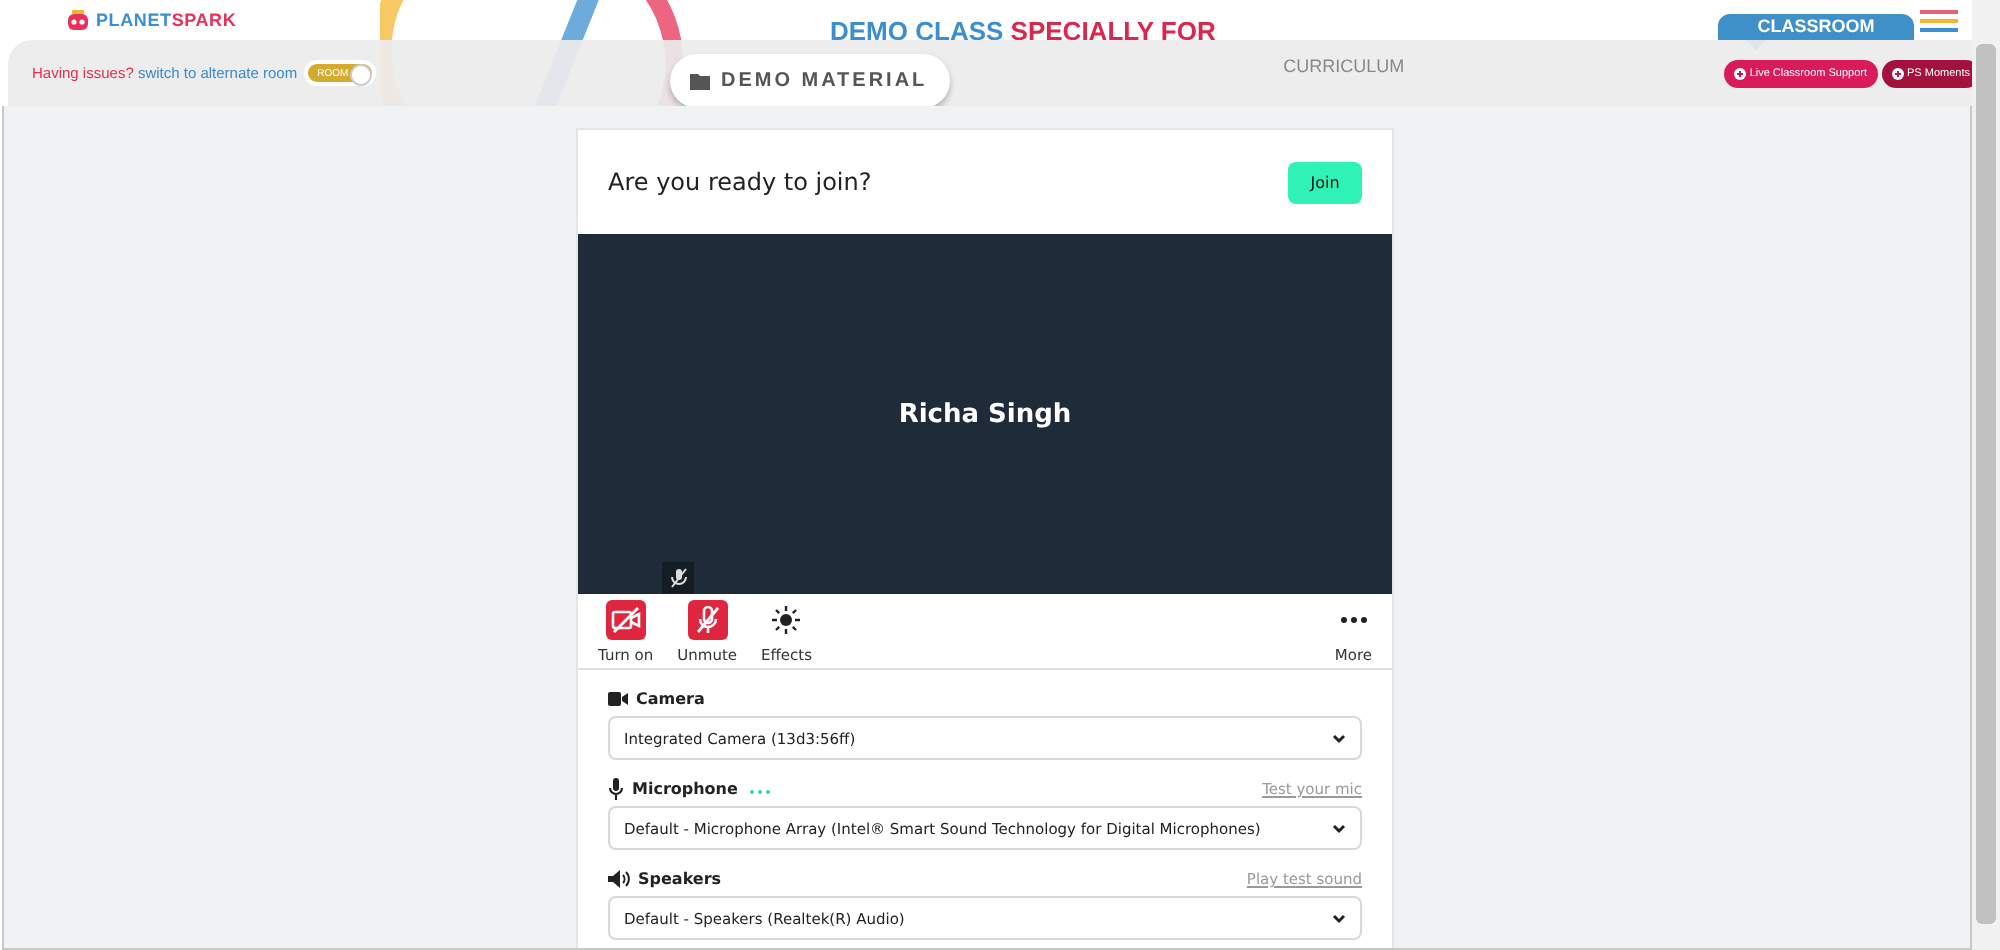 This screenshot has width=2000, height=950. I want to click on folder-icon, so click(700, 81).